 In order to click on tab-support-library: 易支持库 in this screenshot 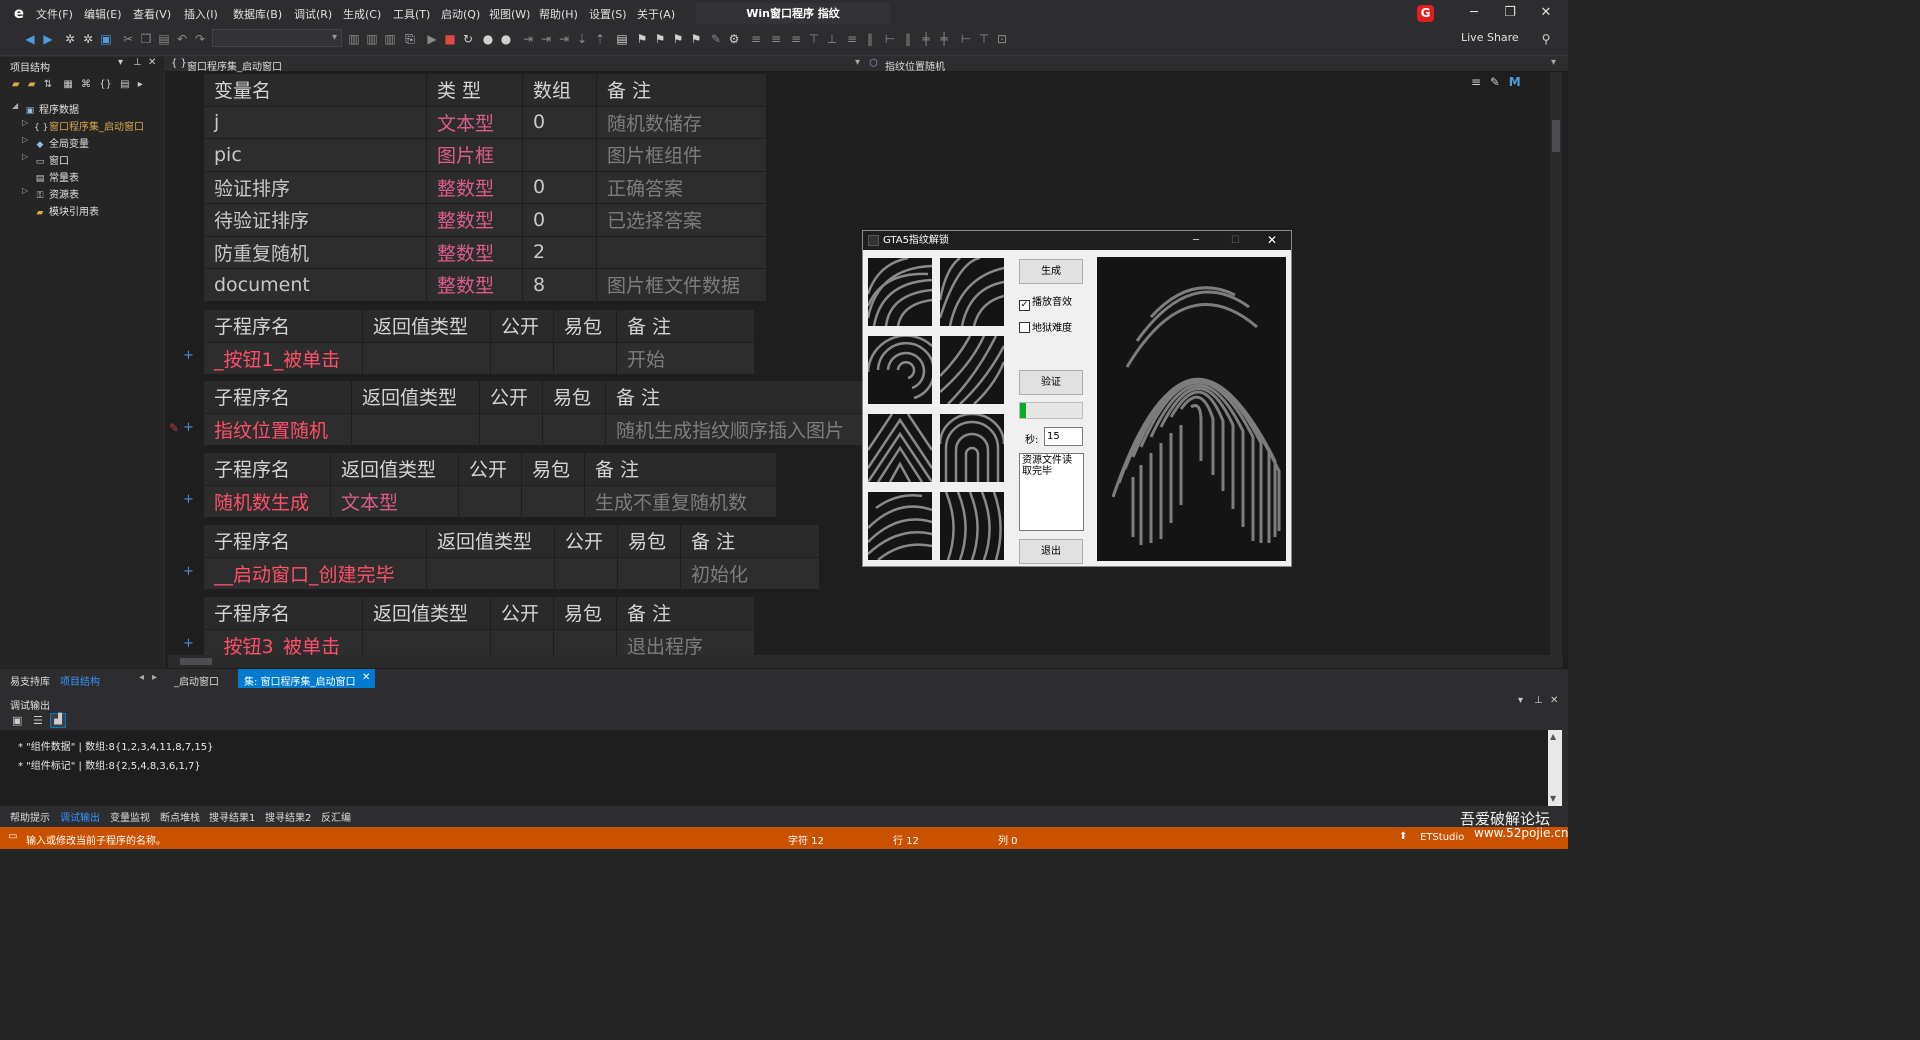, I will do `click(30, 680)`.